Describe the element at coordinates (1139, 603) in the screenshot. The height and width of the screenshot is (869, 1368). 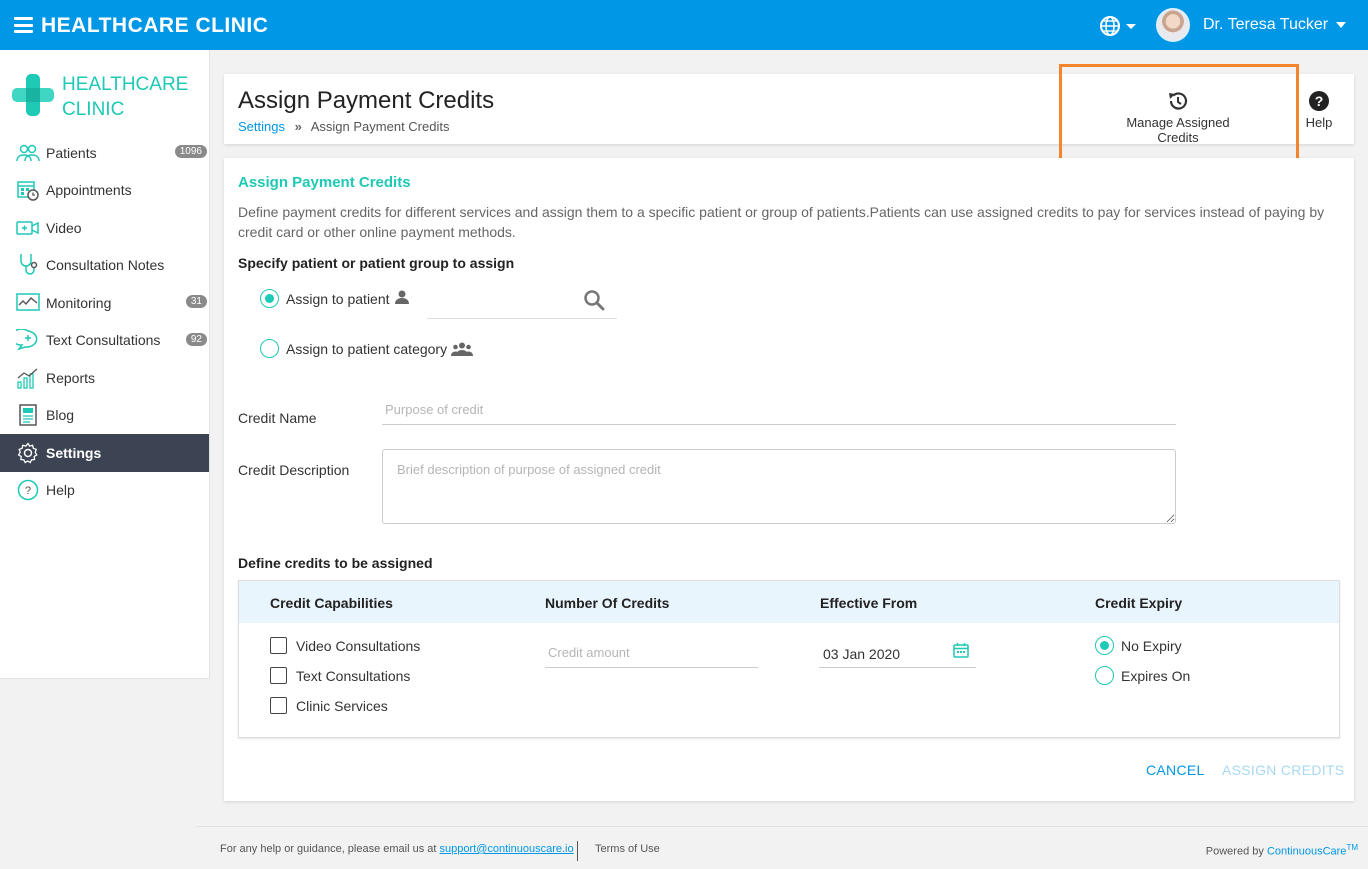
I see `column-header: Credit Expiry` at that location.